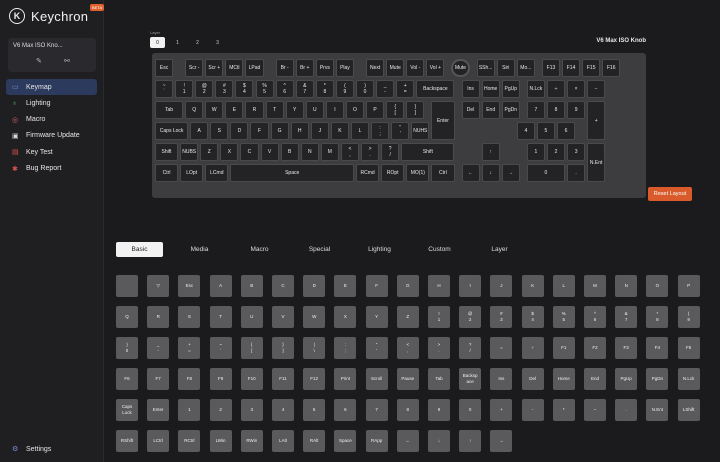  I want to click on edit-icon: ✎, so click(39, 61).